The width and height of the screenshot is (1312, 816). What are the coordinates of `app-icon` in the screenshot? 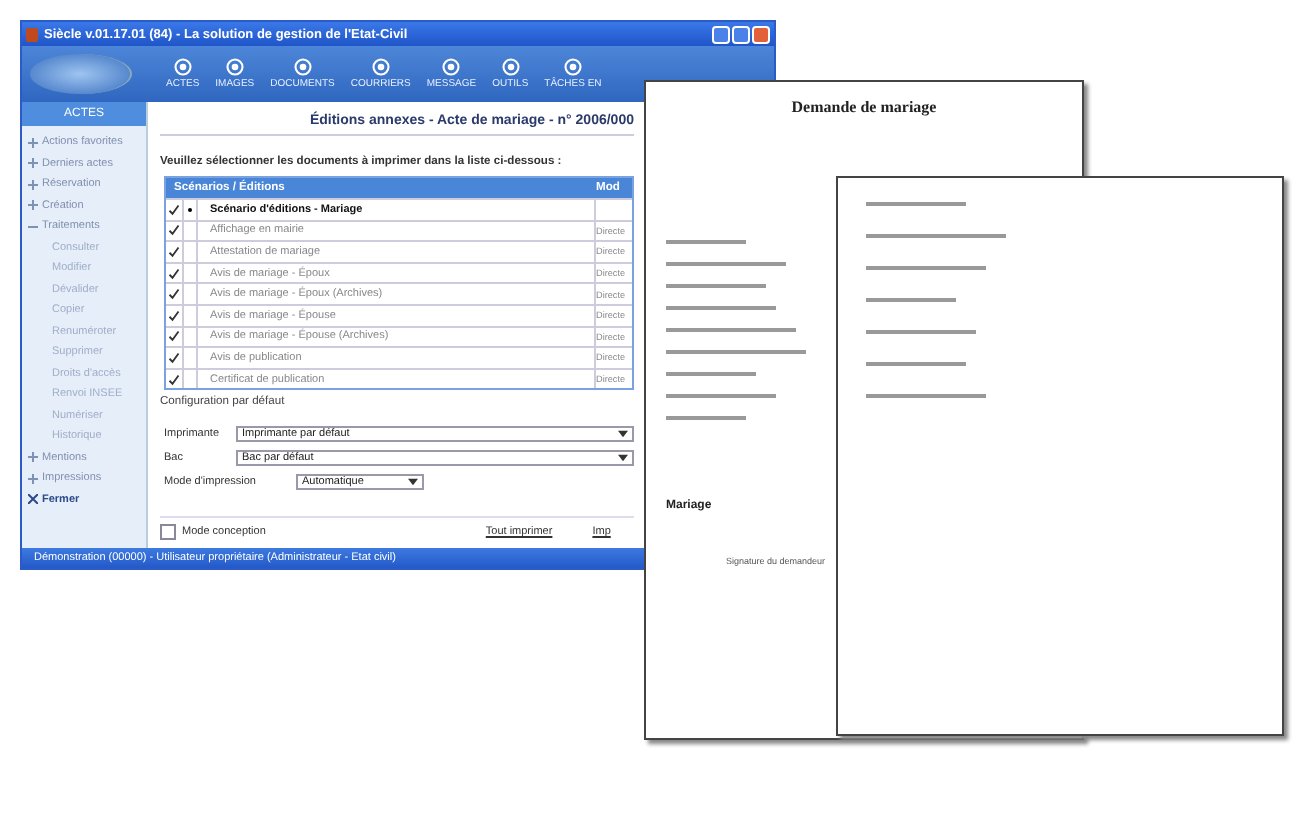 It's located at (32, 34).